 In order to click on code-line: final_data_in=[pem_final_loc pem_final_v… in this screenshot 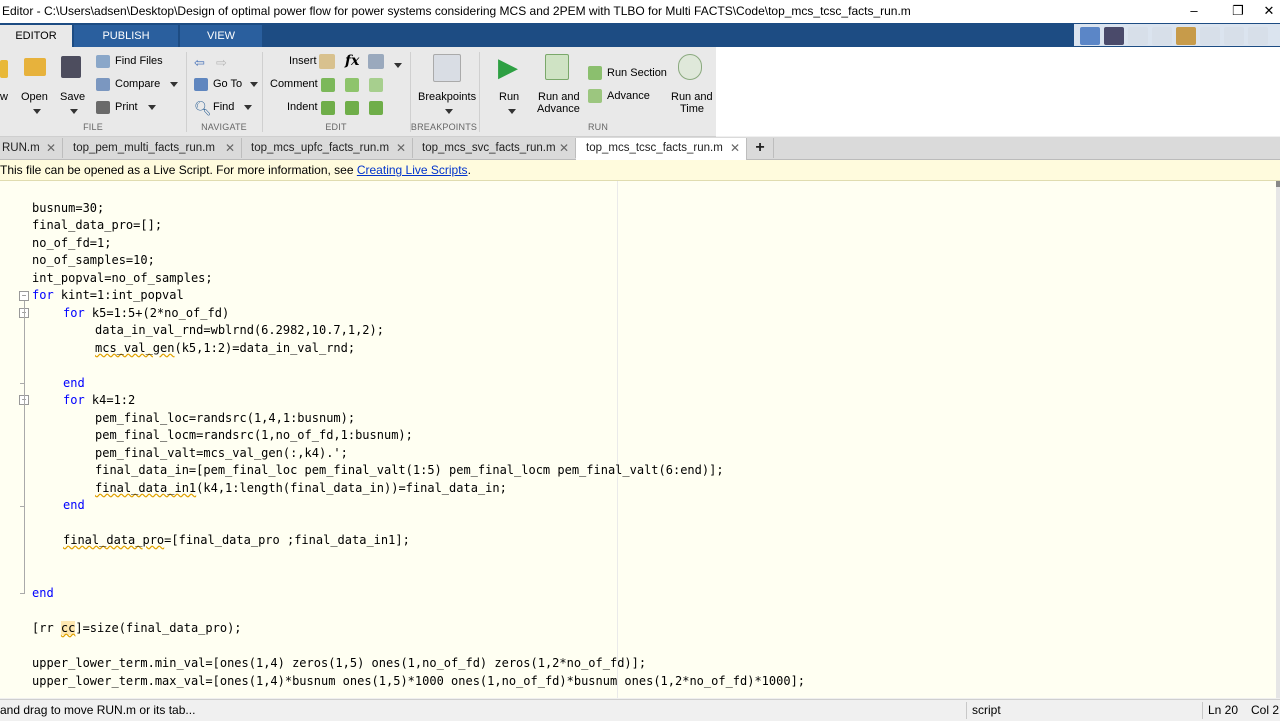, I will do `click(409, 470)`.